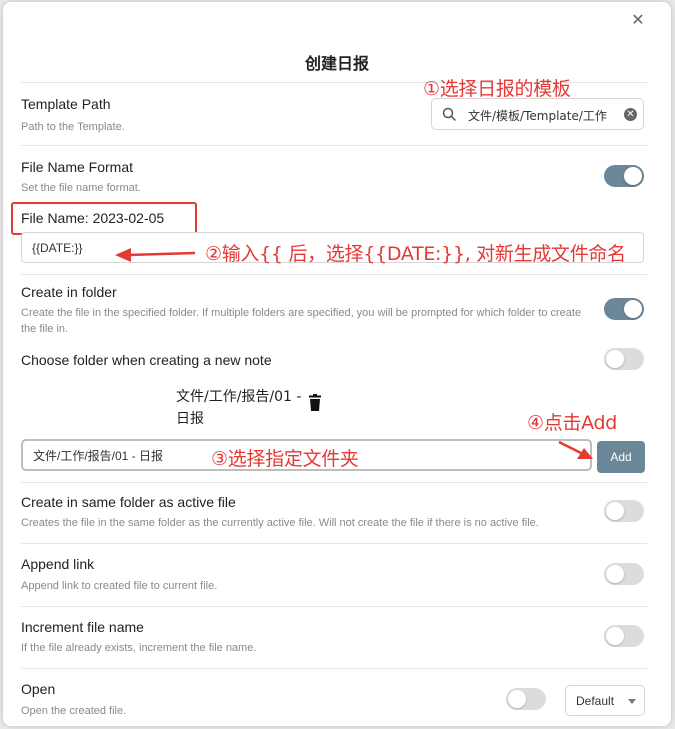 The image size is (675, 729). I want to click on file-name-format-toggle, so click(624, 176).